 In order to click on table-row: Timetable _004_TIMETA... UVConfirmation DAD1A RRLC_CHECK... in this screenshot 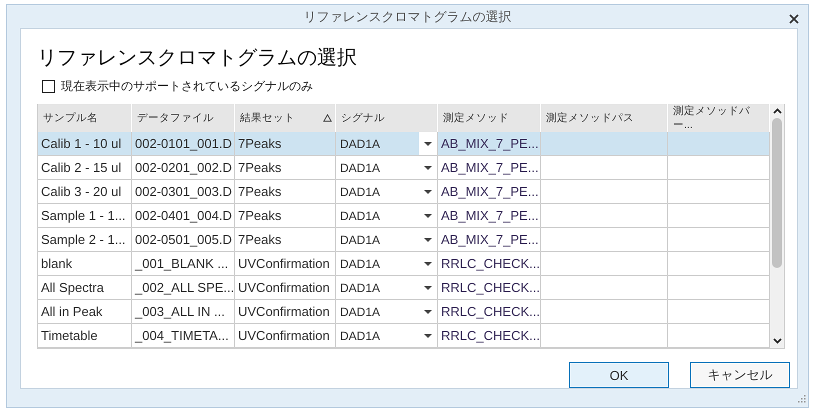, I will do `click(404, 336)`.